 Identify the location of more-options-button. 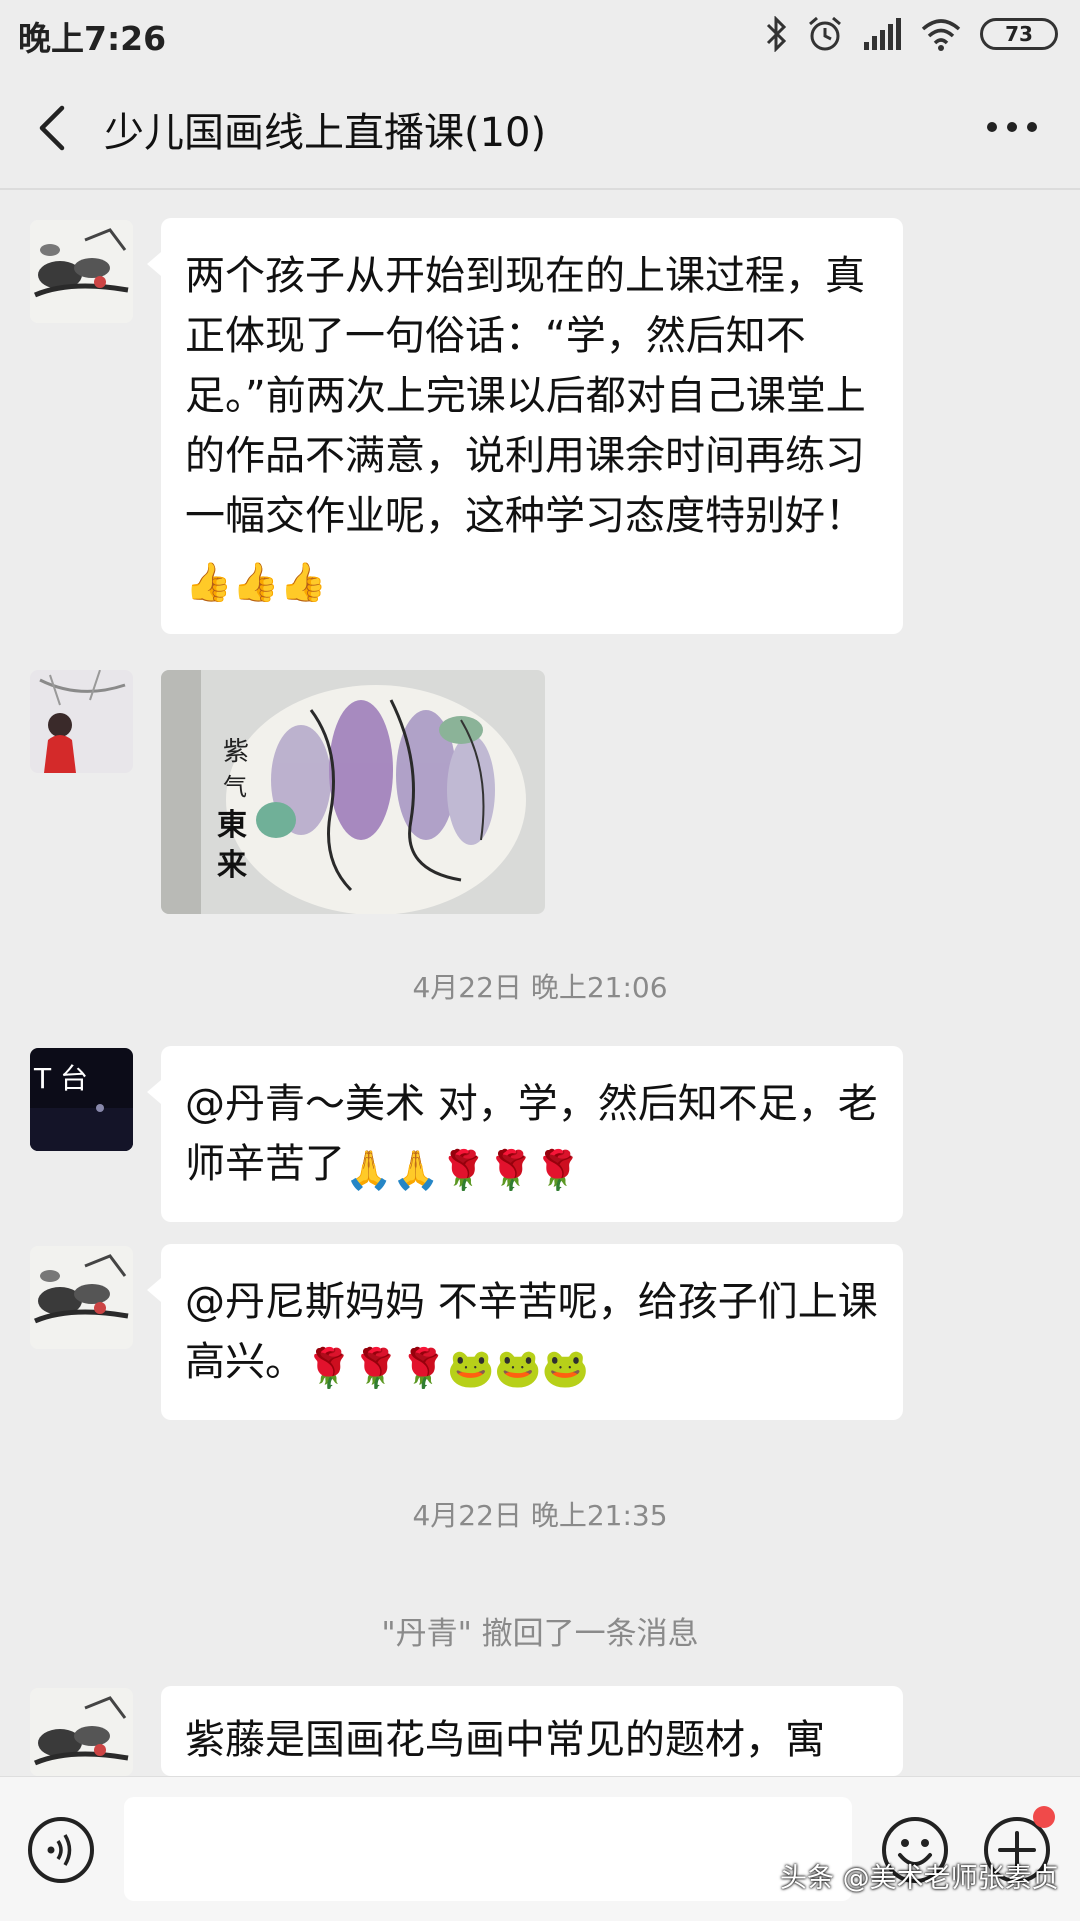
(1012, 127).